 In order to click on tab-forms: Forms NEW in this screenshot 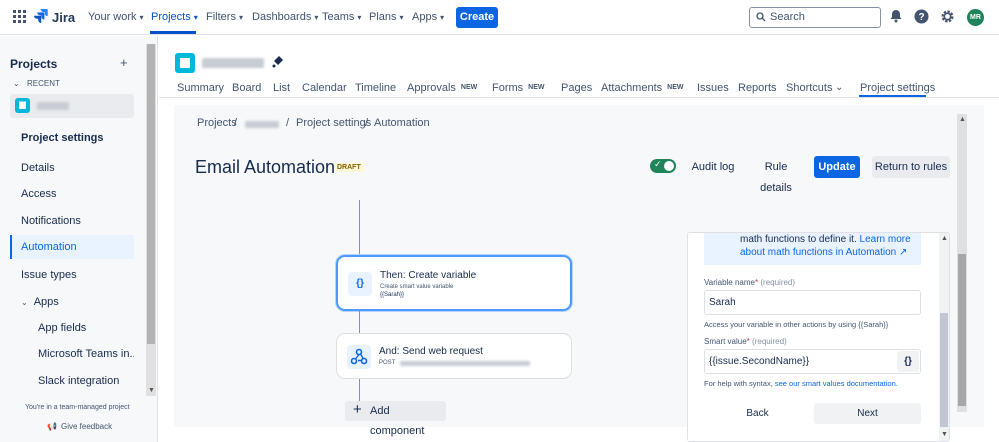, I will do `click(518, 88)`.